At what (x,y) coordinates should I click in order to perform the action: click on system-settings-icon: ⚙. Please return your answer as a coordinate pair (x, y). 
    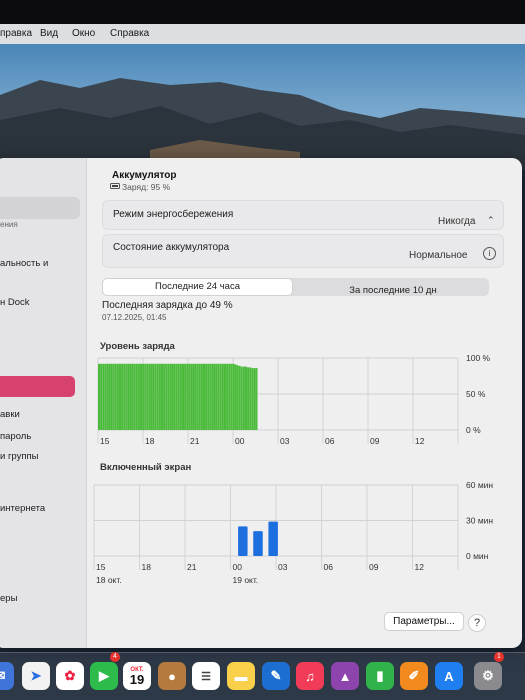
    Looking at the image, I should click on (488, 676).